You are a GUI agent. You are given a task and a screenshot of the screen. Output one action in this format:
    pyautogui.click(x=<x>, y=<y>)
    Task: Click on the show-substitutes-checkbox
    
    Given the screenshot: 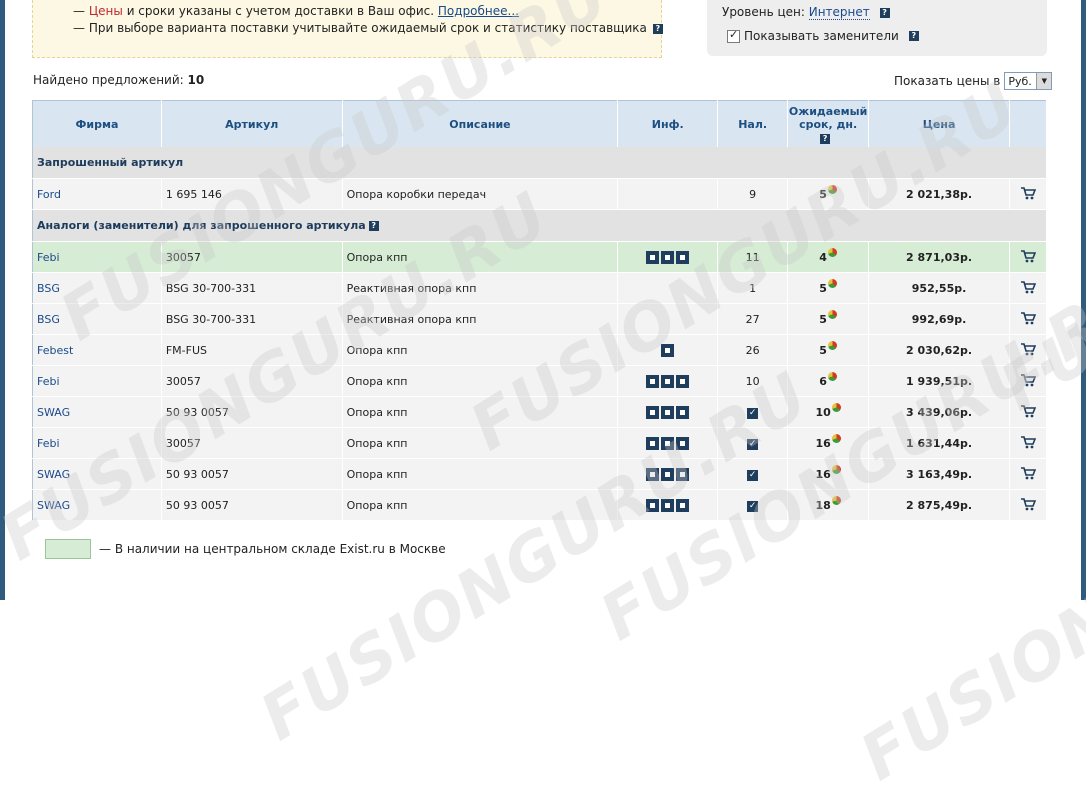 What is the action you would take?
    pyautogui.click(x=733, y=35)
    